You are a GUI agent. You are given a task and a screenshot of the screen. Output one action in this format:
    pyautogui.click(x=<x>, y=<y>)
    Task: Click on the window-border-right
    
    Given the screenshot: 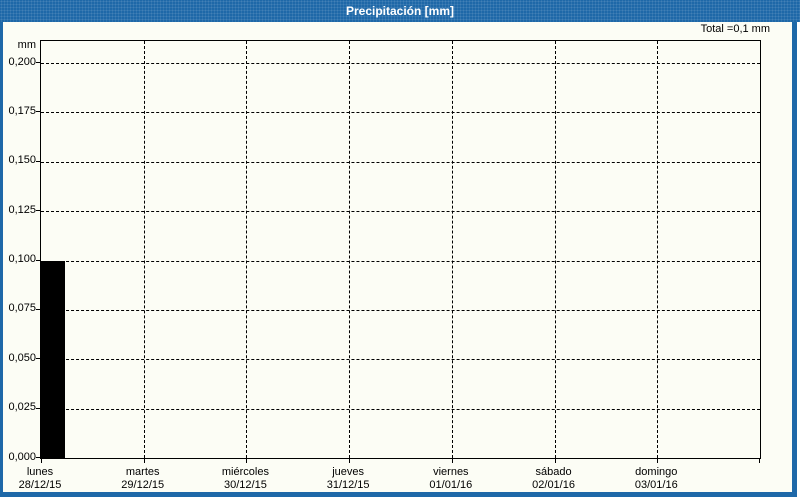 What is the action you would take?
    pyautogui.click(x=794, y=259)
    